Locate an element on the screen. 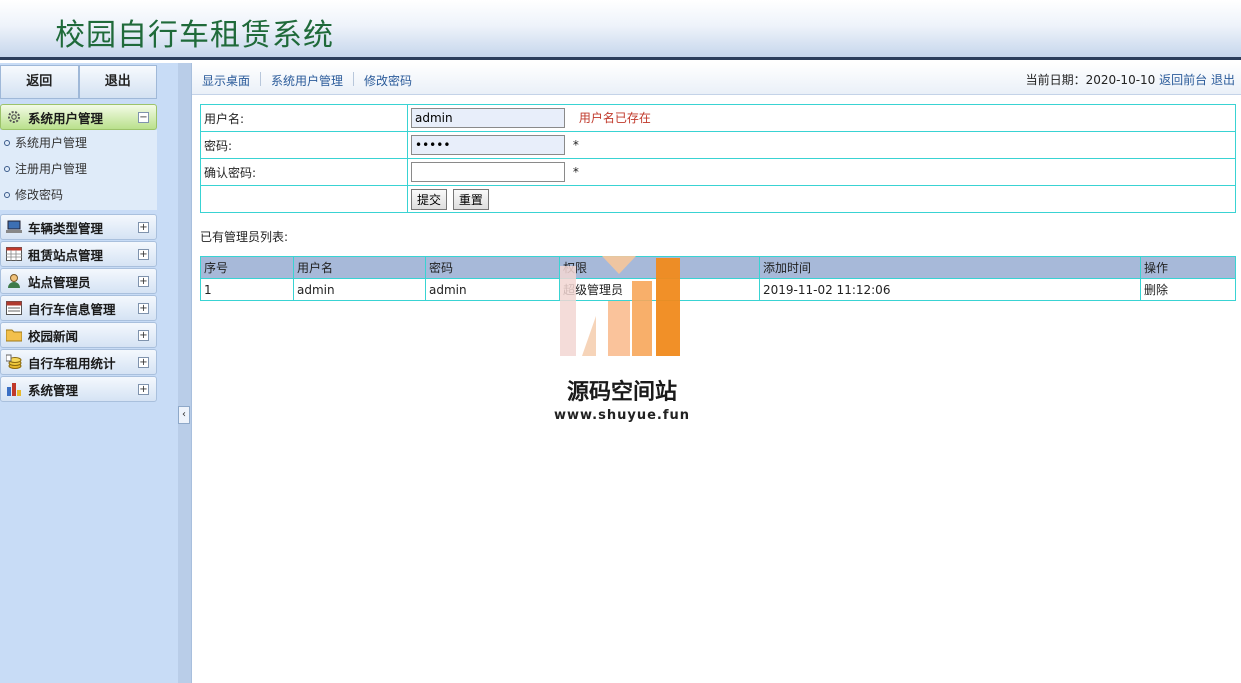 The image size is (1241, 683). breadcrumb-bar: 显示桌面 系统用户管理 修改密码 当前日期：2020-10-10 返回前台 退出 is located at coordinates (716, 79).